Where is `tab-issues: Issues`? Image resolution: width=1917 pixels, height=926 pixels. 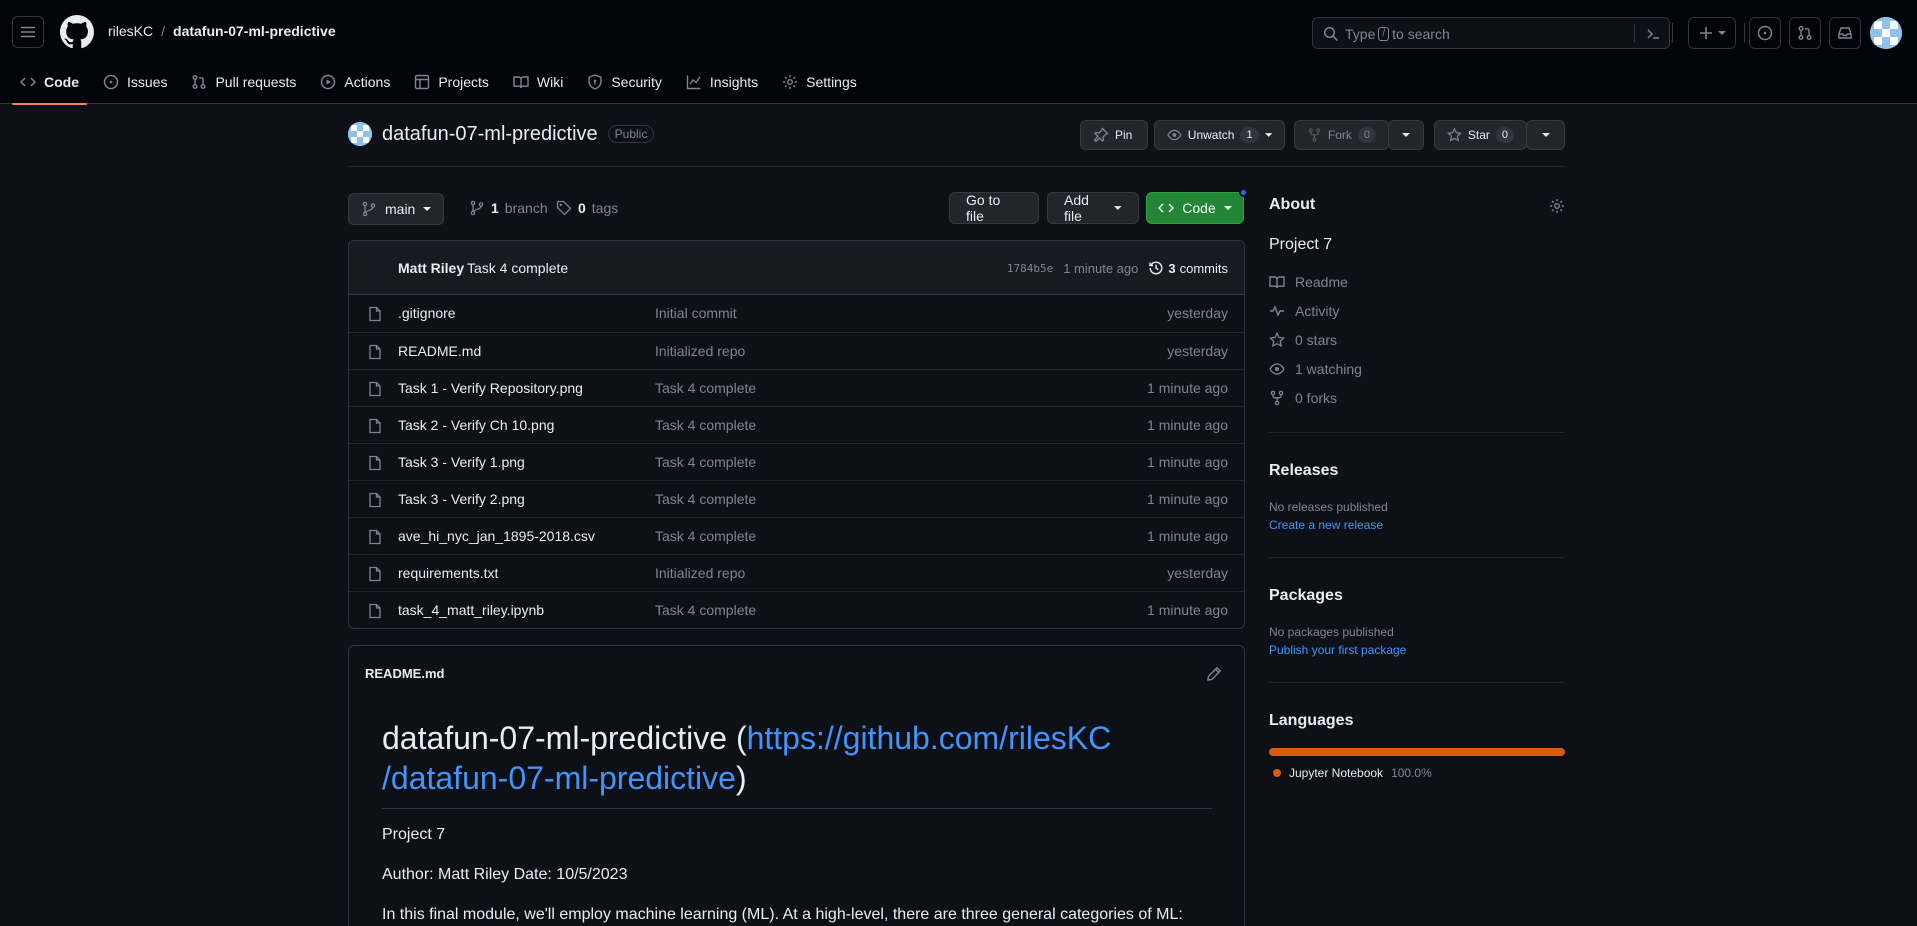
tab-issues: Issues is located at coordinates (135, 82).